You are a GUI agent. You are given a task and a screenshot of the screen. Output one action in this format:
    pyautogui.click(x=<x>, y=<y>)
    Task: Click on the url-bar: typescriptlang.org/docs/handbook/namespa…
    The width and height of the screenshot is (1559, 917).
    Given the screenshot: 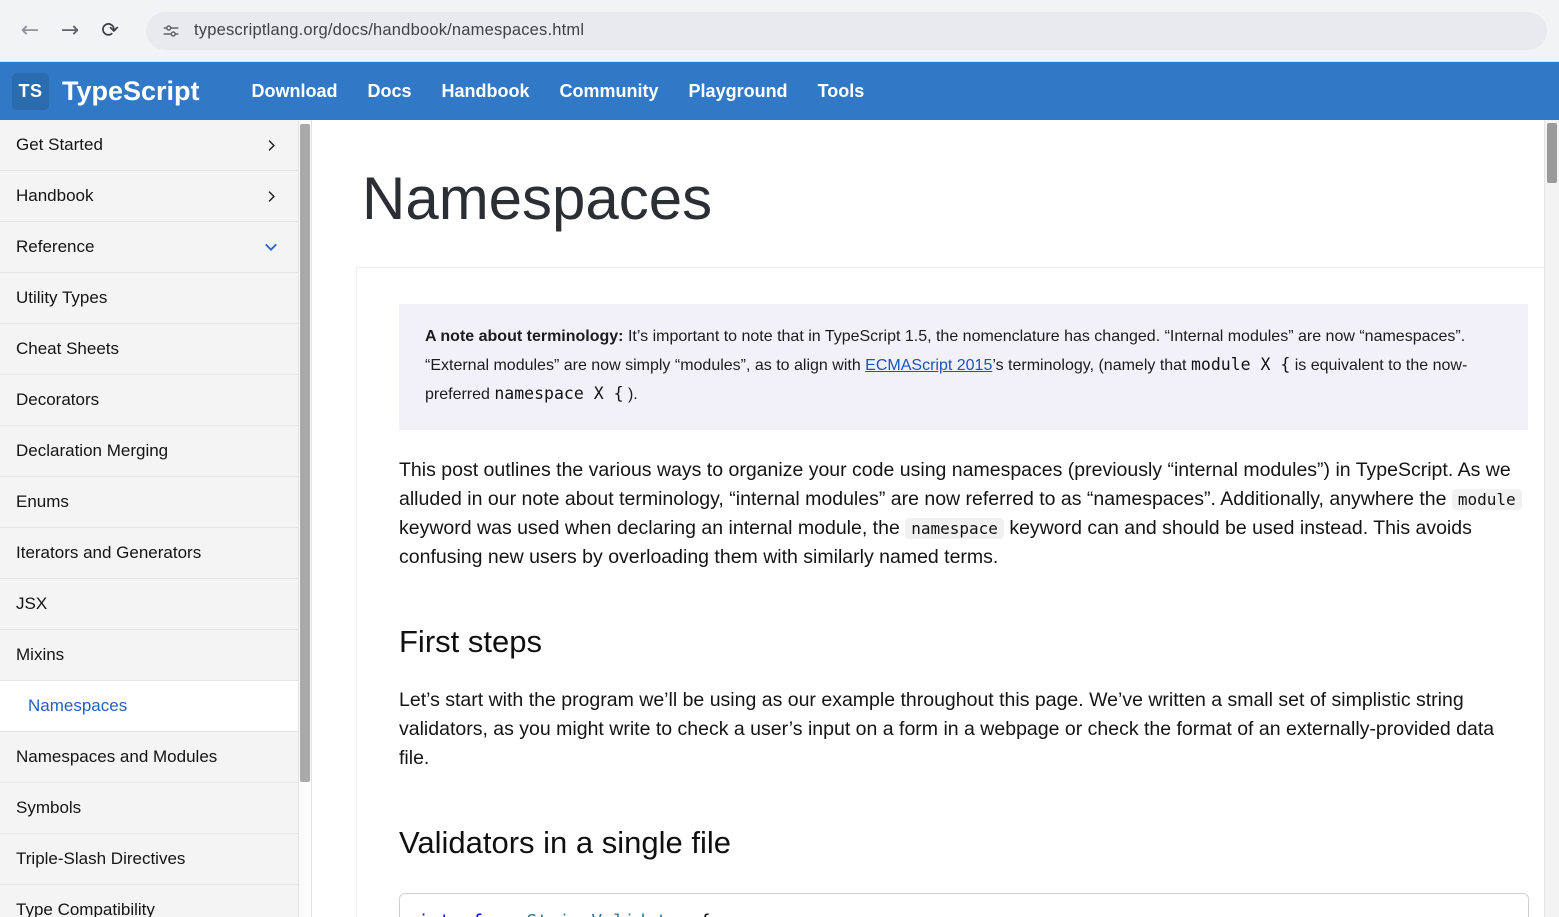 What is the action you would take?
    pyautogui.click(x=846, y=30)
    